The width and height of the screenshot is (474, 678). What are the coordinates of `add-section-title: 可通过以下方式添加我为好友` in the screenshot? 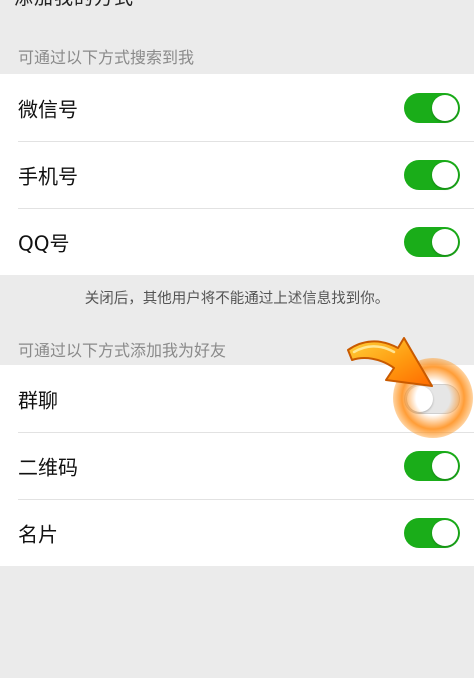 It's located at (122, 350).